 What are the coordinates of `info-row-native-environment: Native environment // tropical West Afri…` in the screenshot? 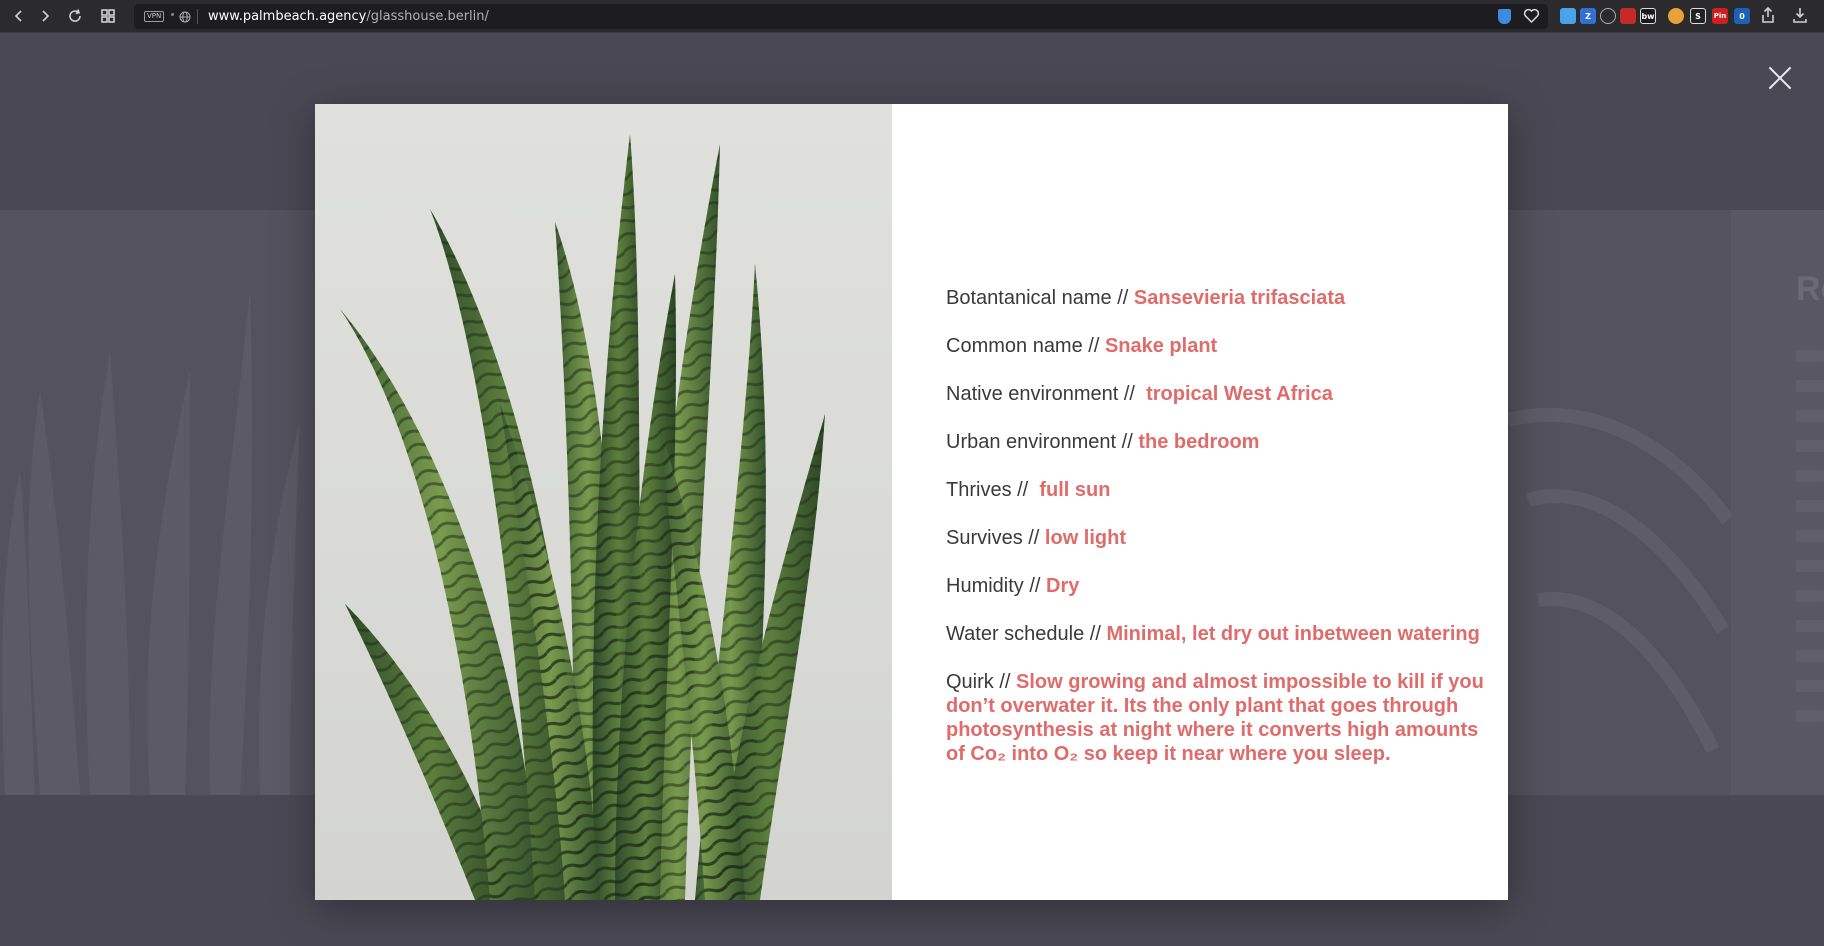 It's located at (1216, 394).